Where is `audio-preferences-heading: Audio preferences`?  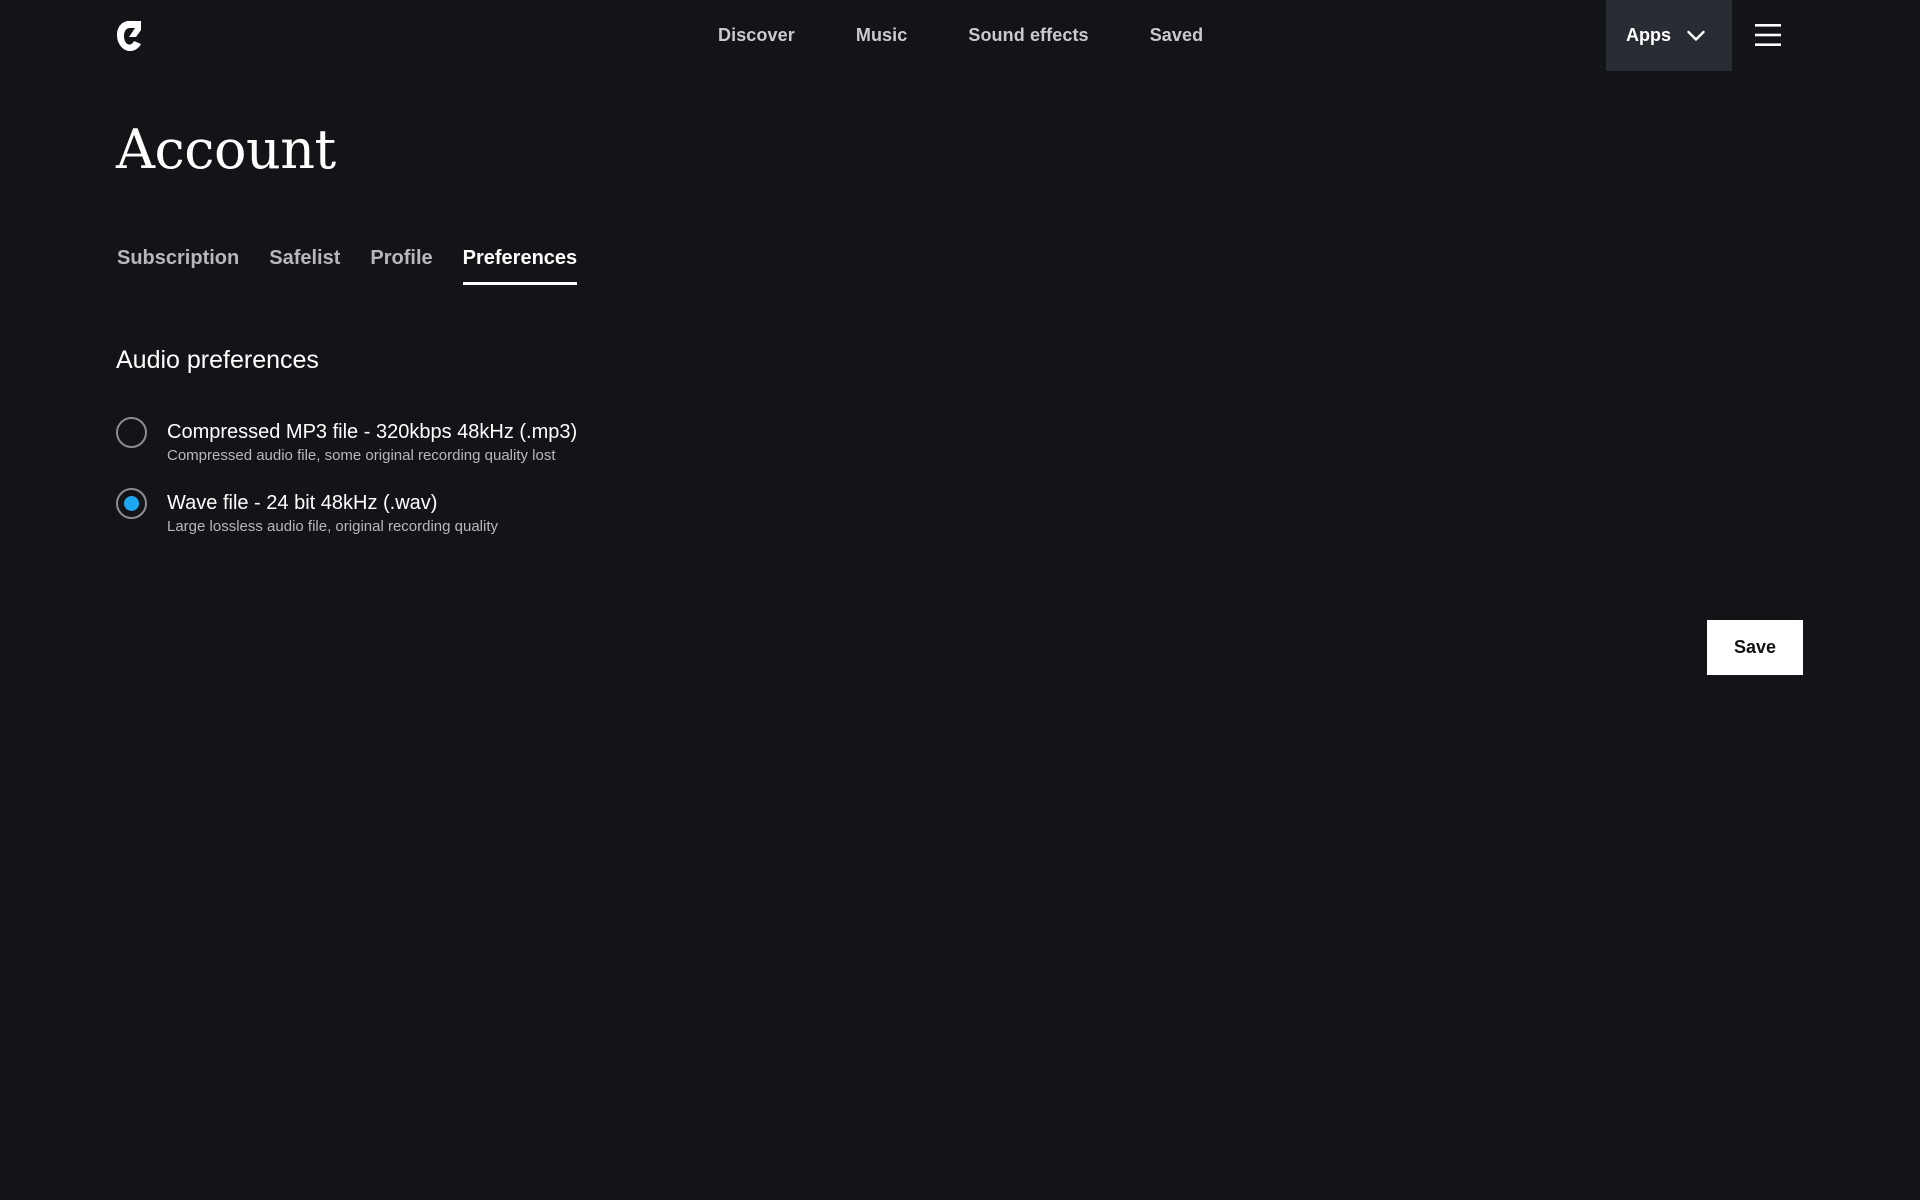
audio-preferences-heading: Audio preferences is located at coordinates (217, 360).